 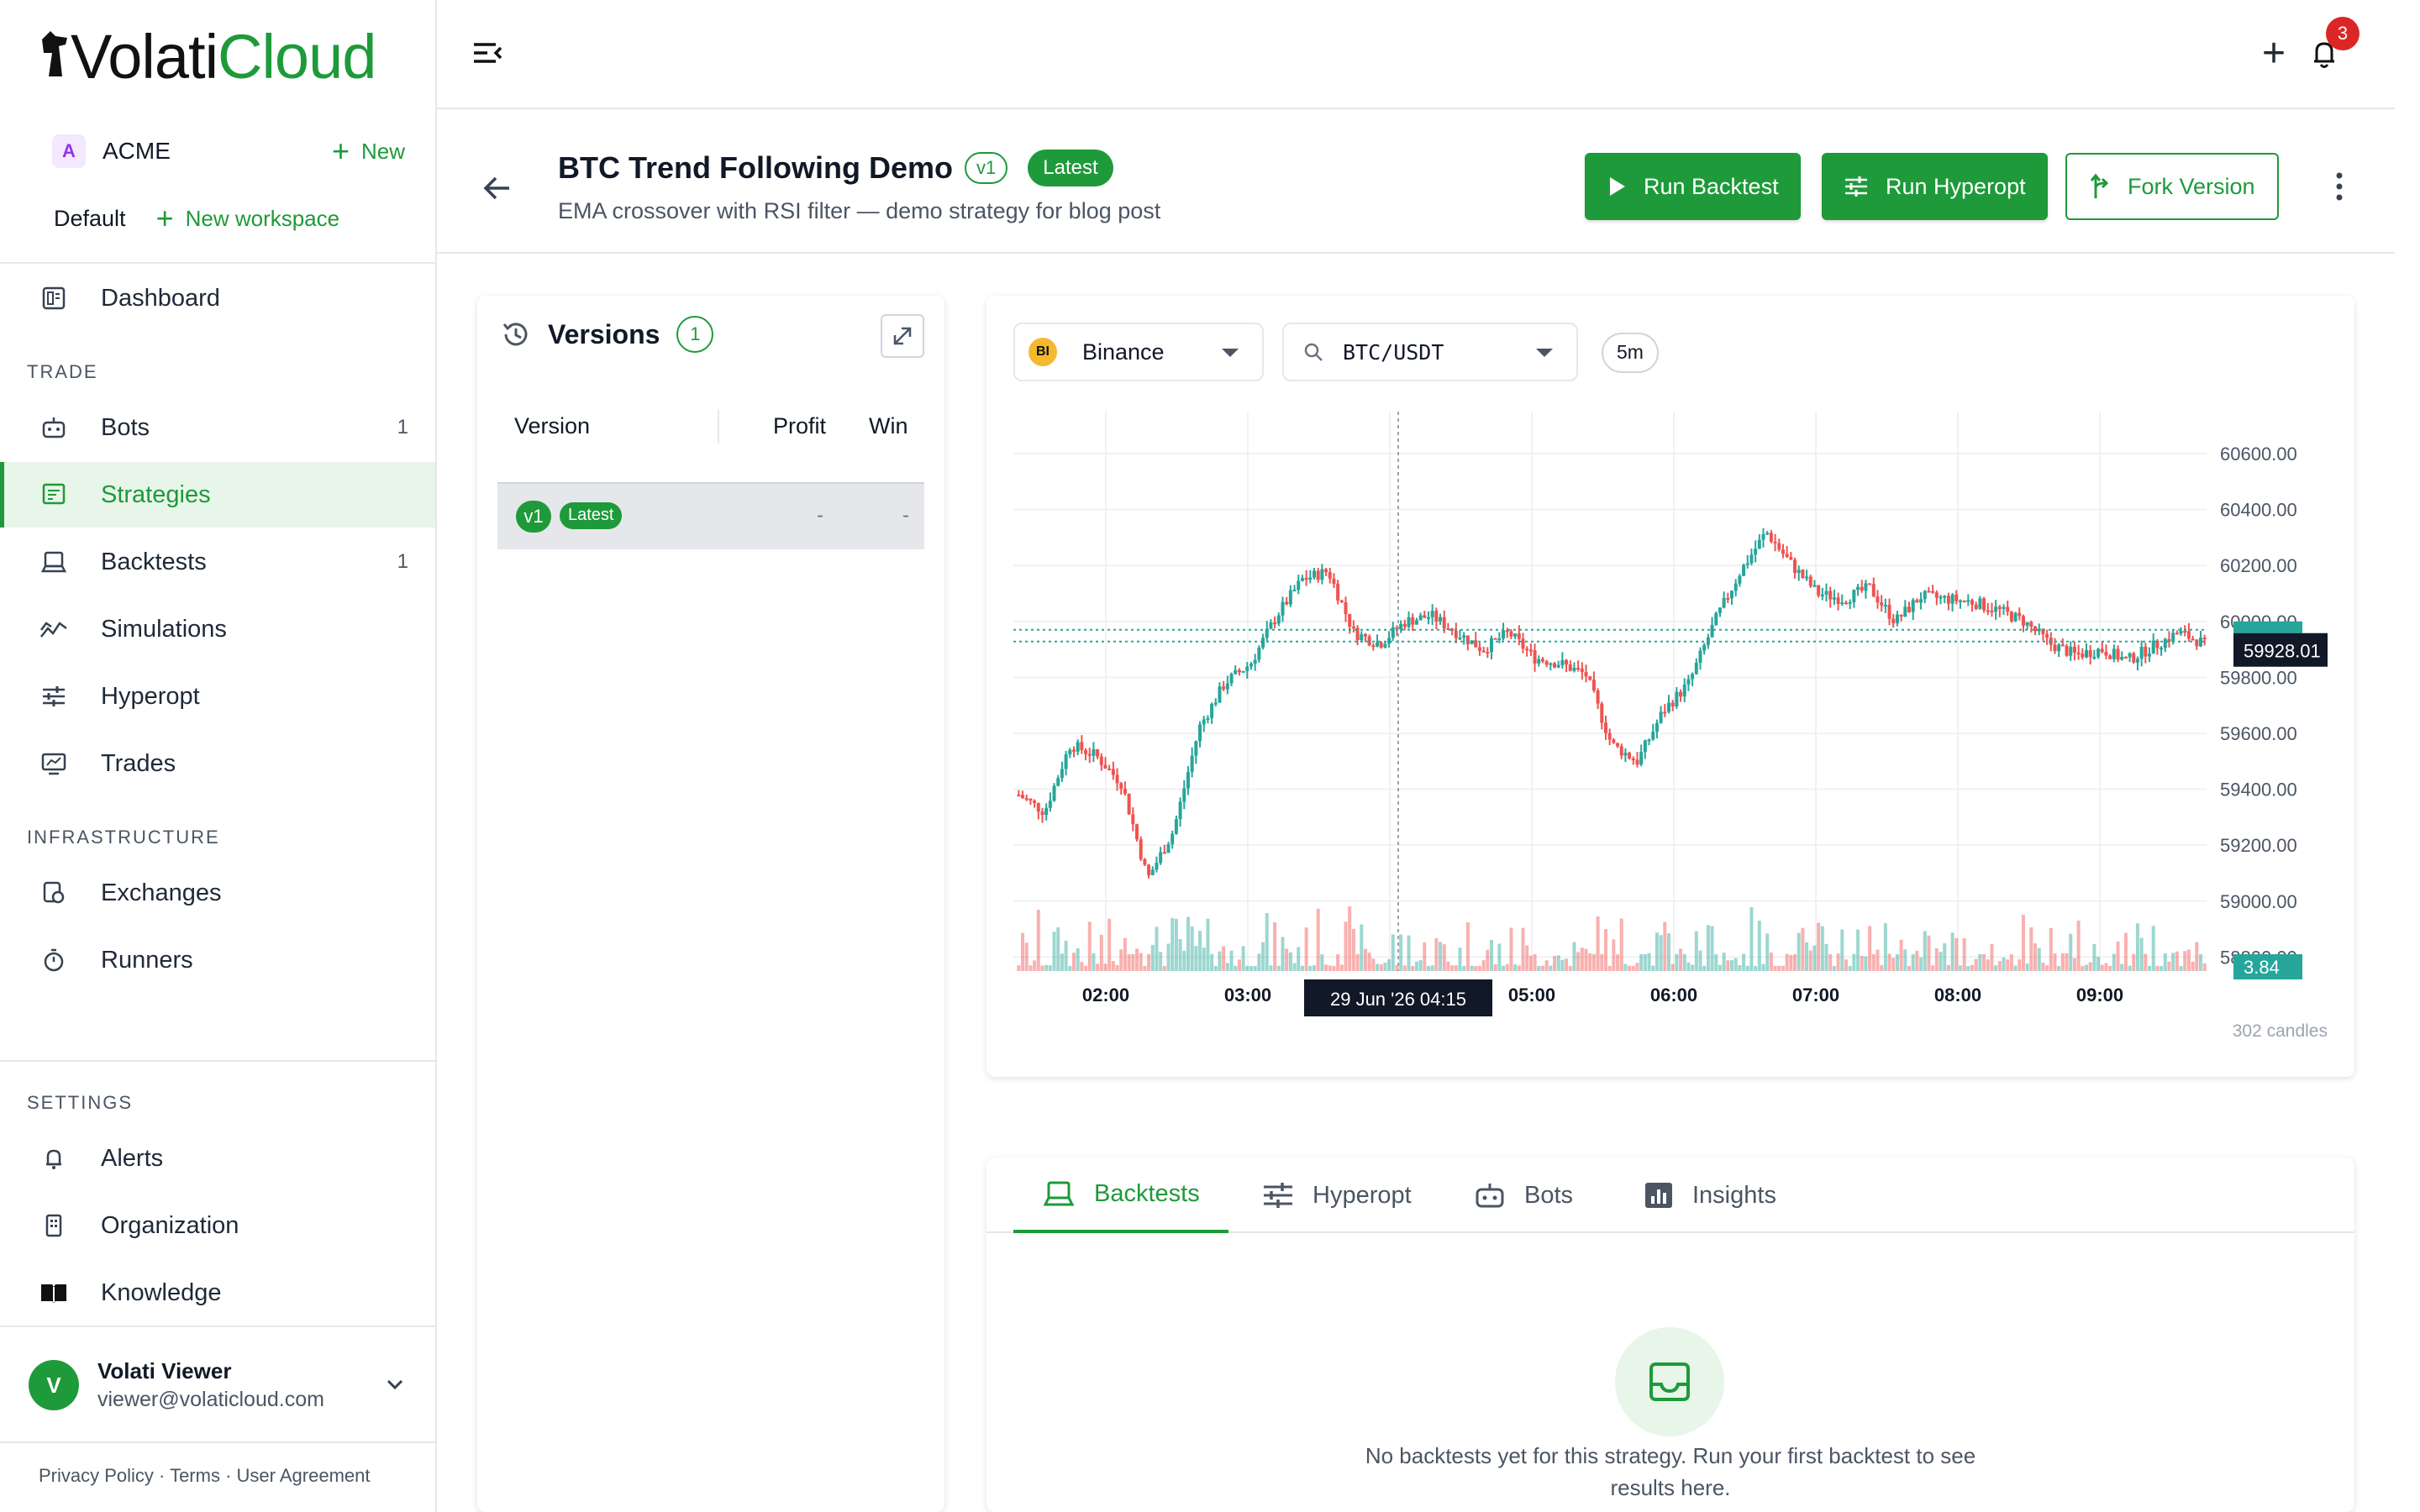 I want to click on fork-version-button: Fork Version, so click(x=2172, y=186).